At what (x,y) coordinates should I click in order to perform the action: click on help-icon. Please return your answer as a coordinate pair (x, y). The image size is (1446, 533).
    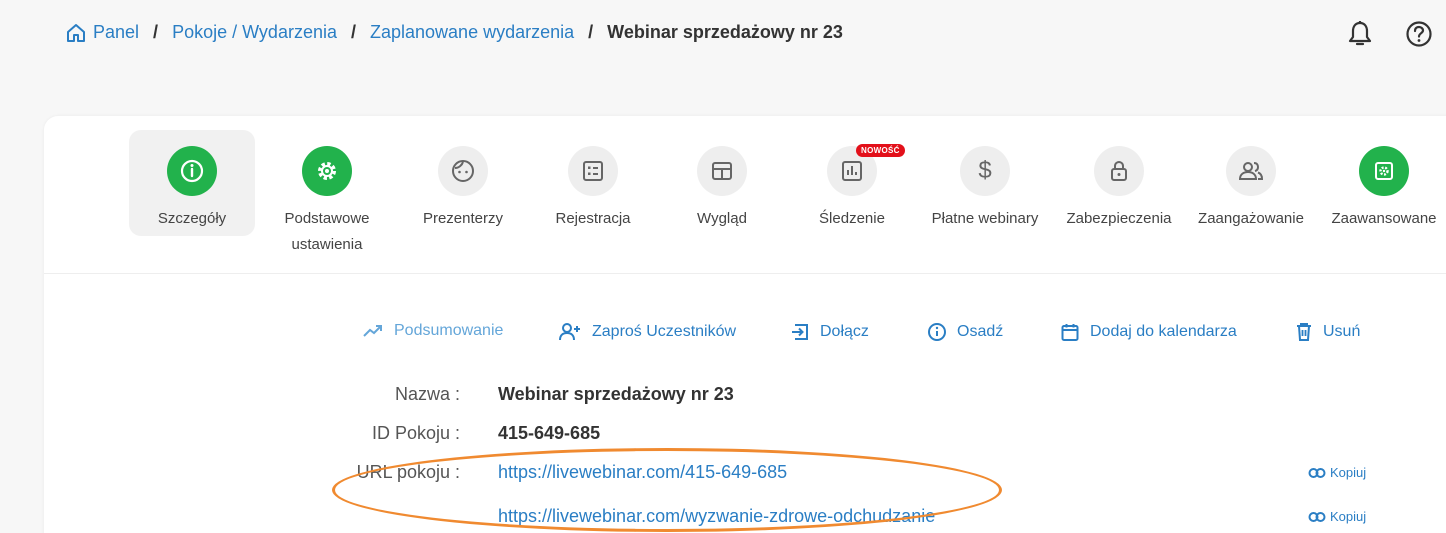
    Looking at the image, I should click on (1419, 34).